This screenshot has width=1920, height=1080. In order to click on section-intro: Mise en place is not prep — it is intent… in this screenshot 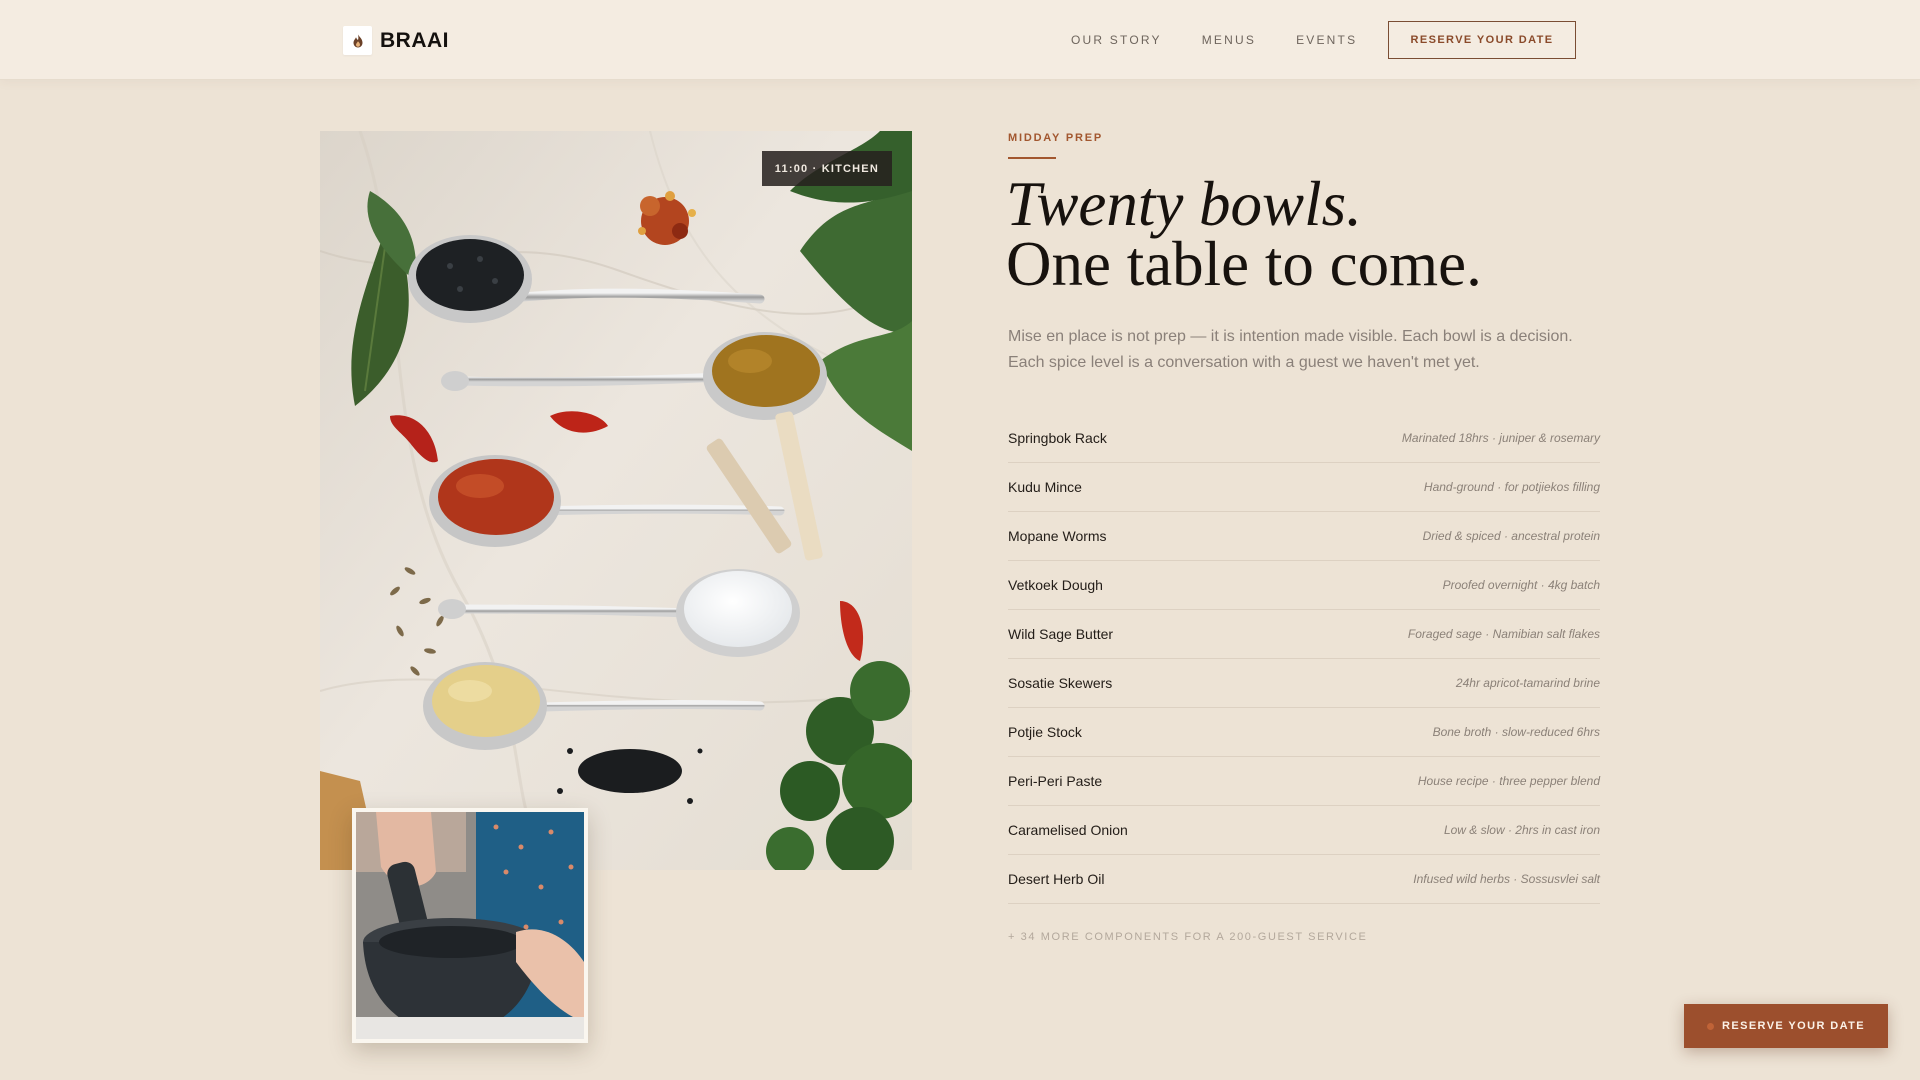, I will do `click(1290, 349)`.